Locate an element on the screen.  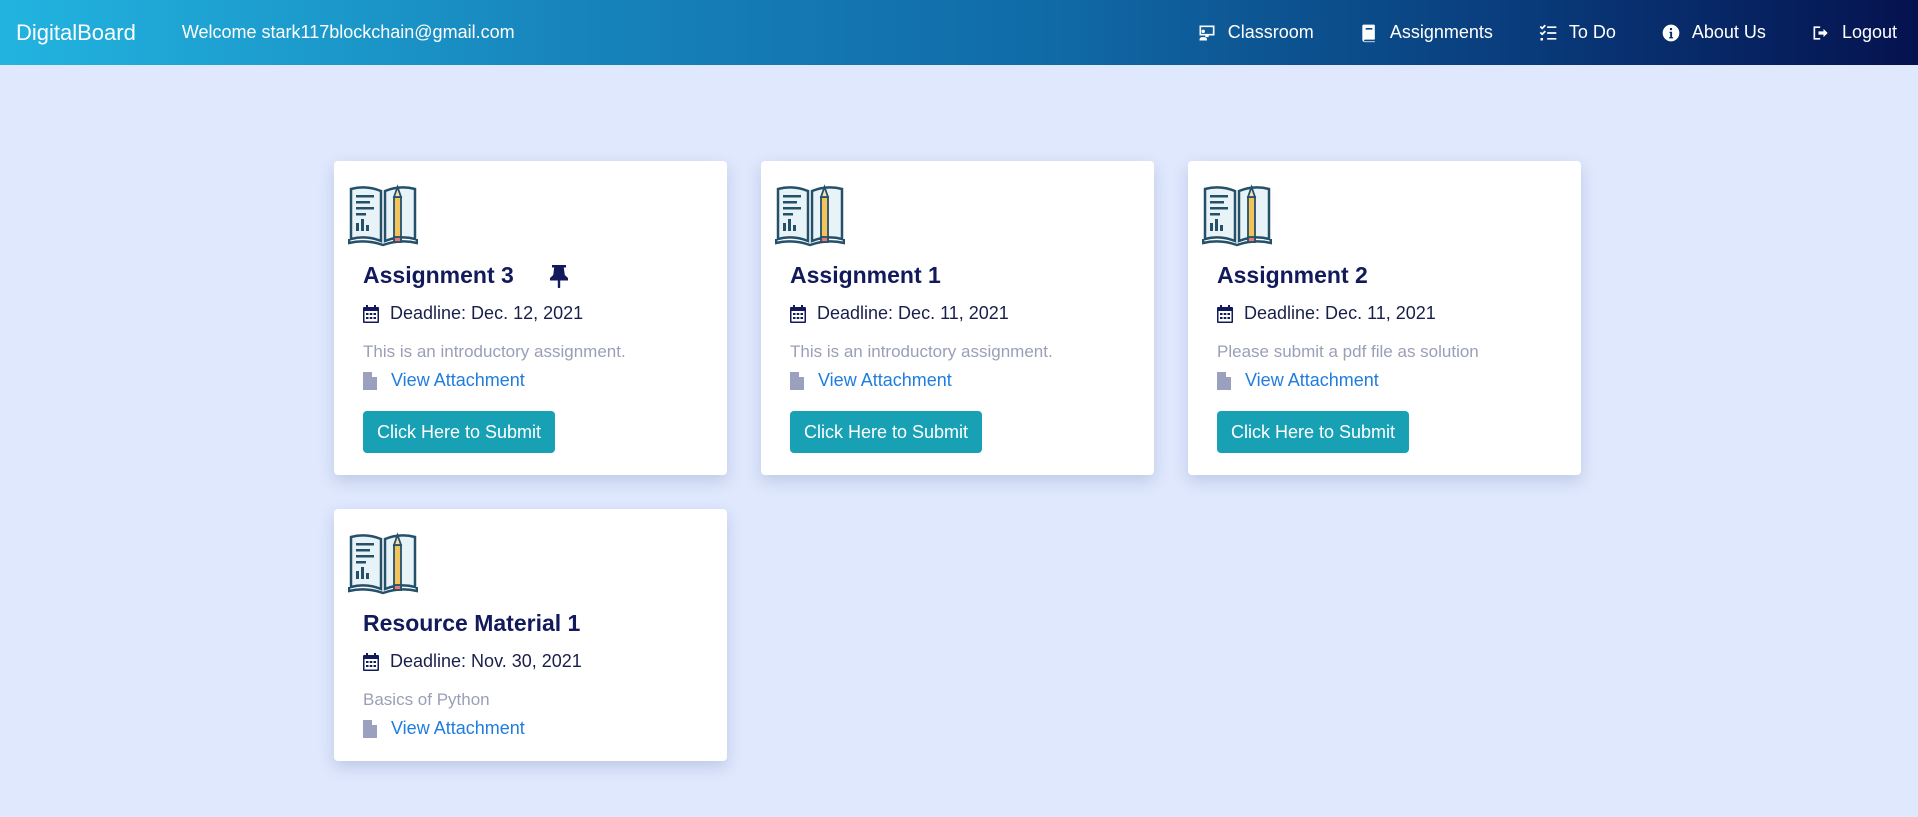
tasks-icon is located at coordinates (1548, 32).